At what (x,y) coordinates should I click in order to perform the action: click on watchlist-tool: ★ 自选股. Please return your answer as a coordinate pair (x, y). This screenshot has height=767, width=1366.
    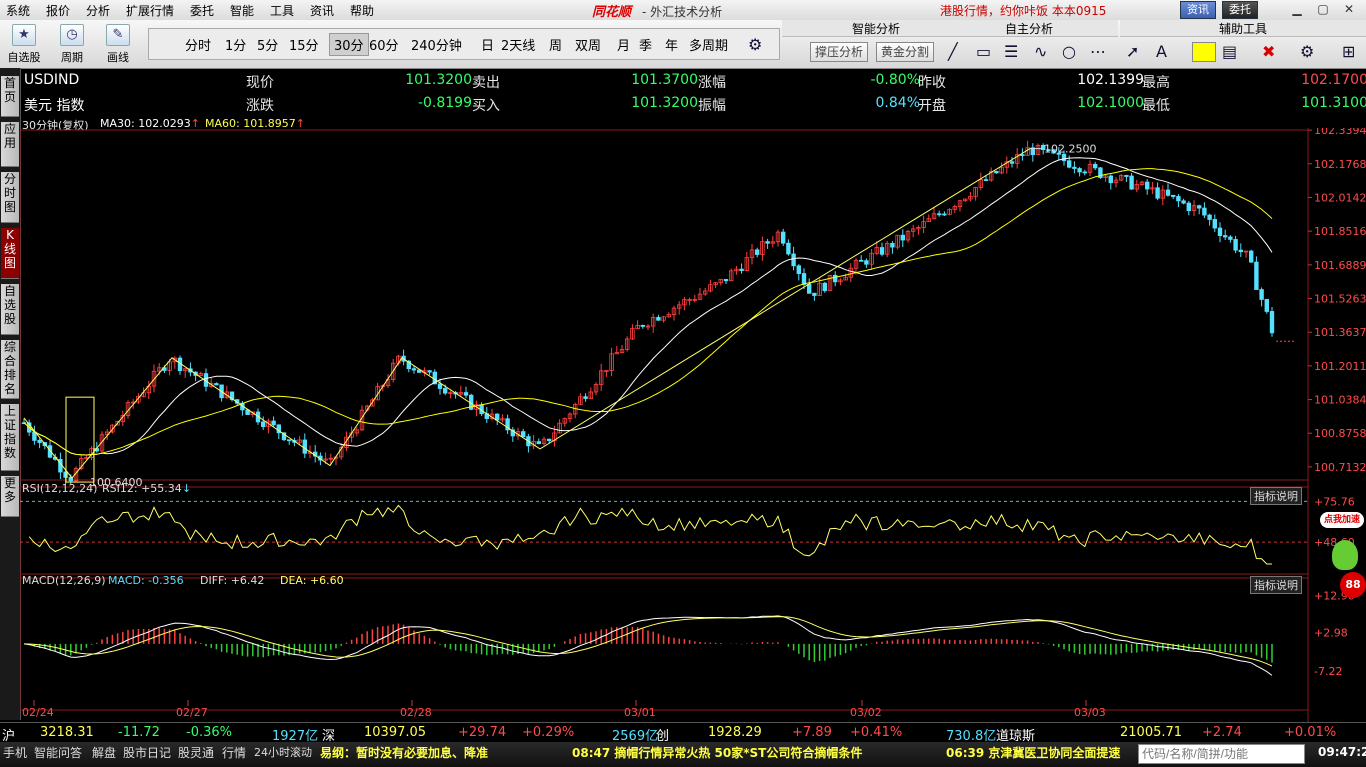
    Looking at the image, I should click on (24, 44).